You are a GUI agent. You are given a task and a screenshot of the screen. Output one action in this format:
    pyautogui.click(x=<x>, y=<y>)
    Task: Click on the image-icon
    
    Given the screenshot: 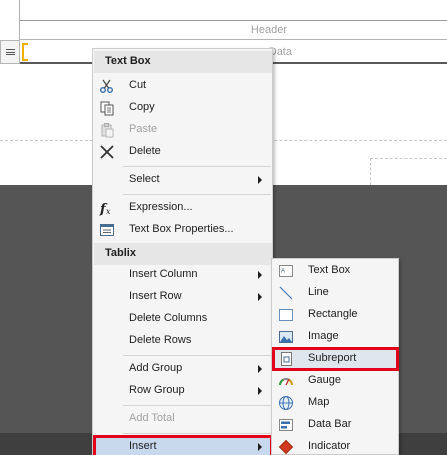 What is the action you would take?
    pyautogui.click(x=286, y=337)
    